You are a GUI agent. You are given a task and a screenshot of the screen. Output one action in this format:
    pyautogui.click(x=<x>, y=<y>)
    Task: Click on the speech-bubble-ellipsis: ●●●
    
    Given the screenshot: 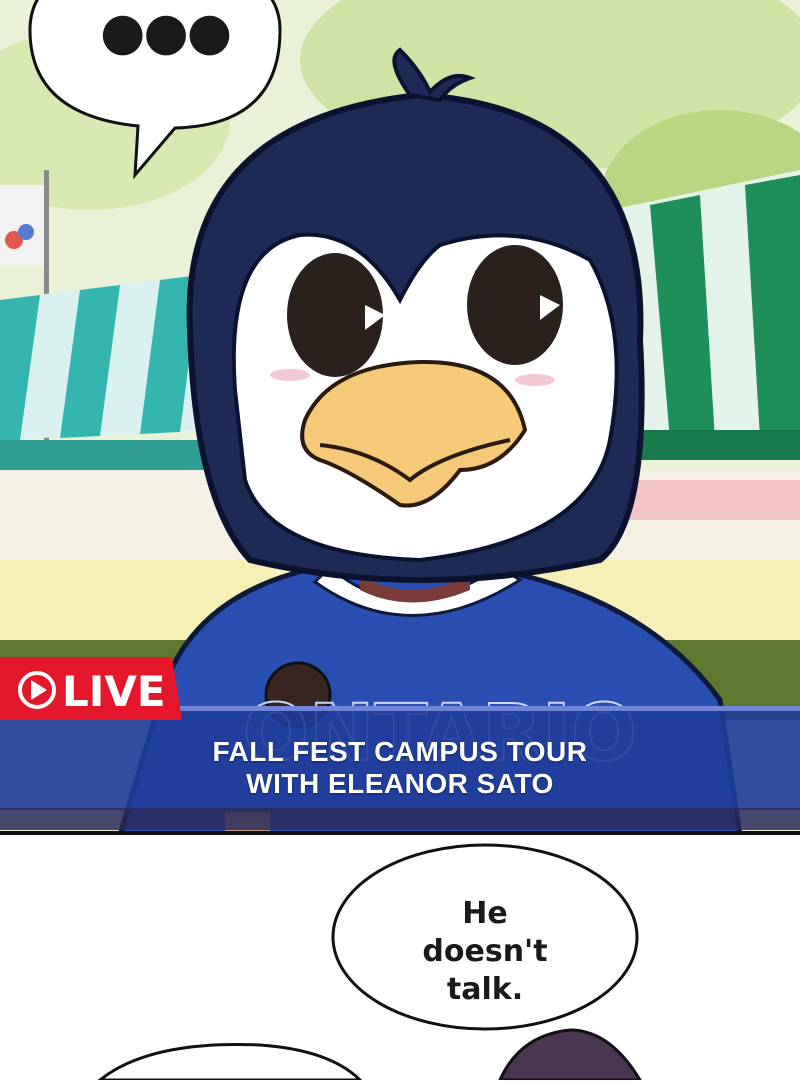 What is the action you would take?
    pyautogui.click(x=166, y=32)
    